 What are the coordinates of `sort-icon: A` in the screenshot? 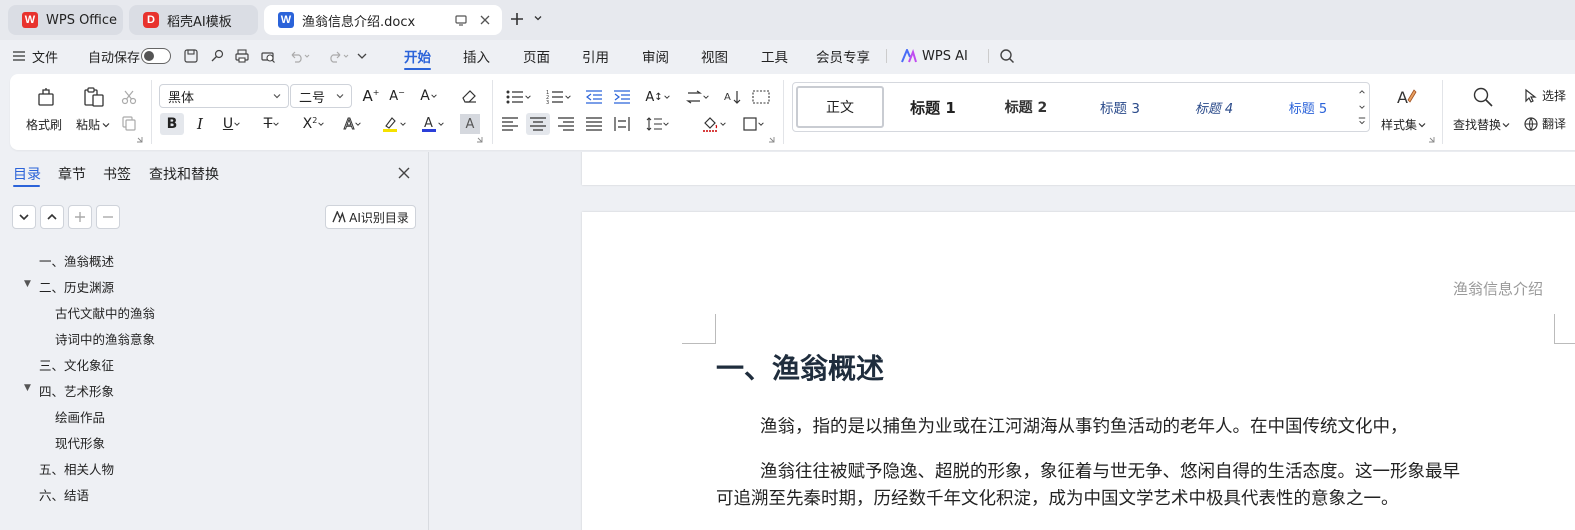 It's located at (733, 97).